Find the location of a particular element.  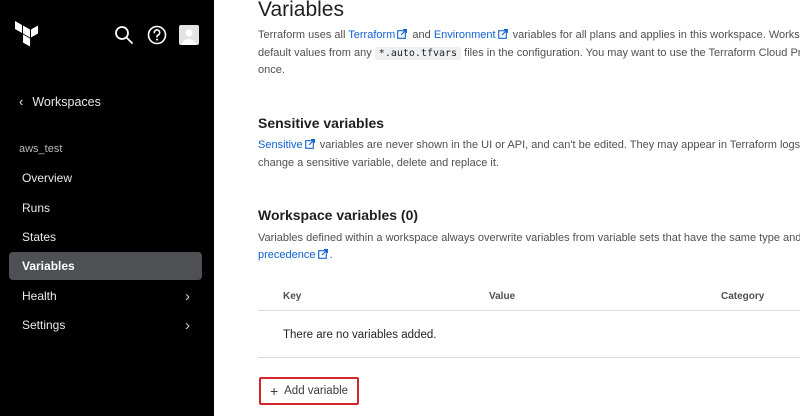

intro-text: once. is located at coordinates (271, 70).